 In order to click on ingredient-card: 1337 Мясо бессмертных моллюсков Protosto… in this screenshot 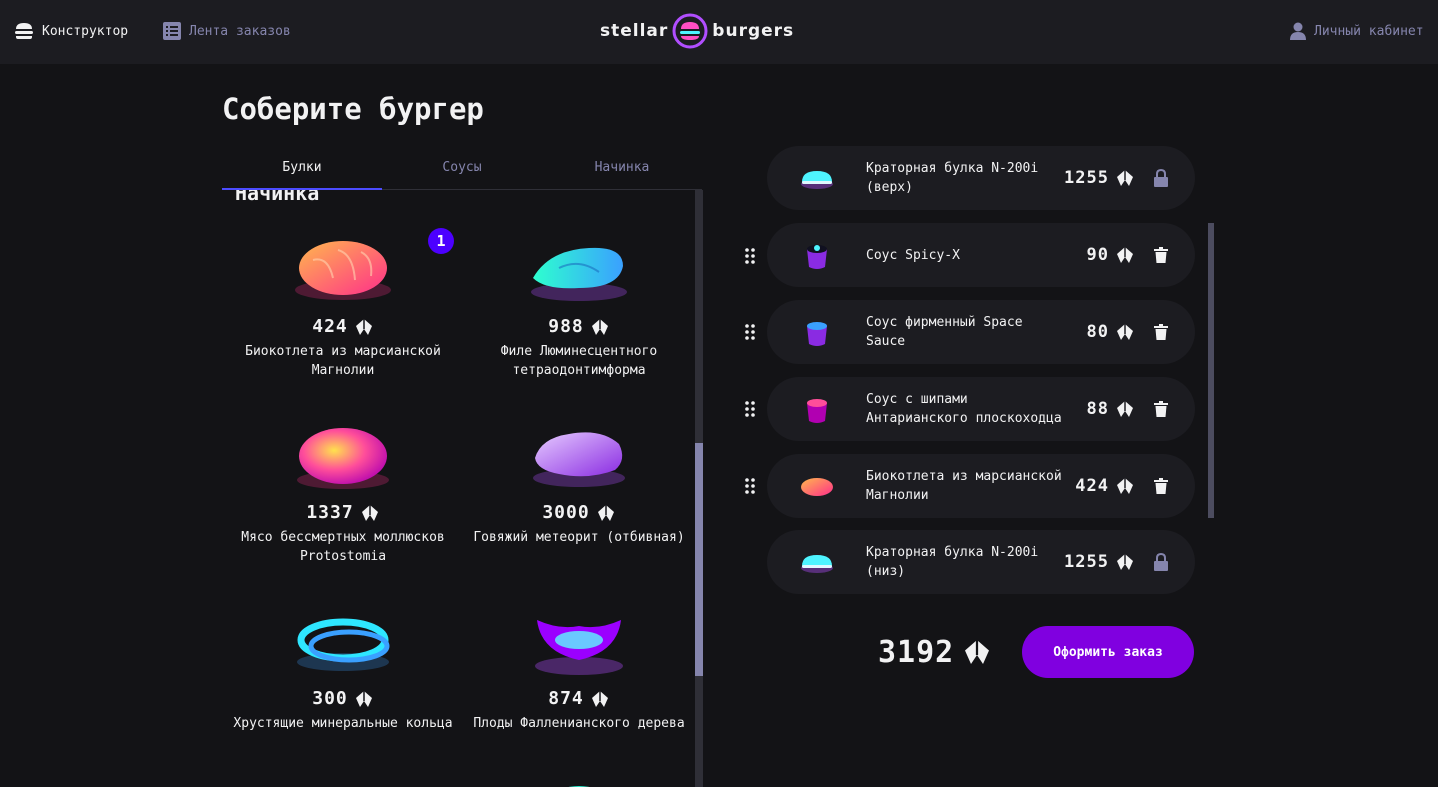, I will do `click(343, 499)`.